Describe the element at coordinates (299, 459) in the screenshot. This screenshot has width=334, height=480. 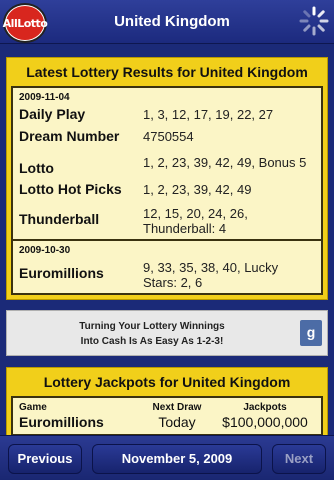
I see `next-button: Next` at that location.